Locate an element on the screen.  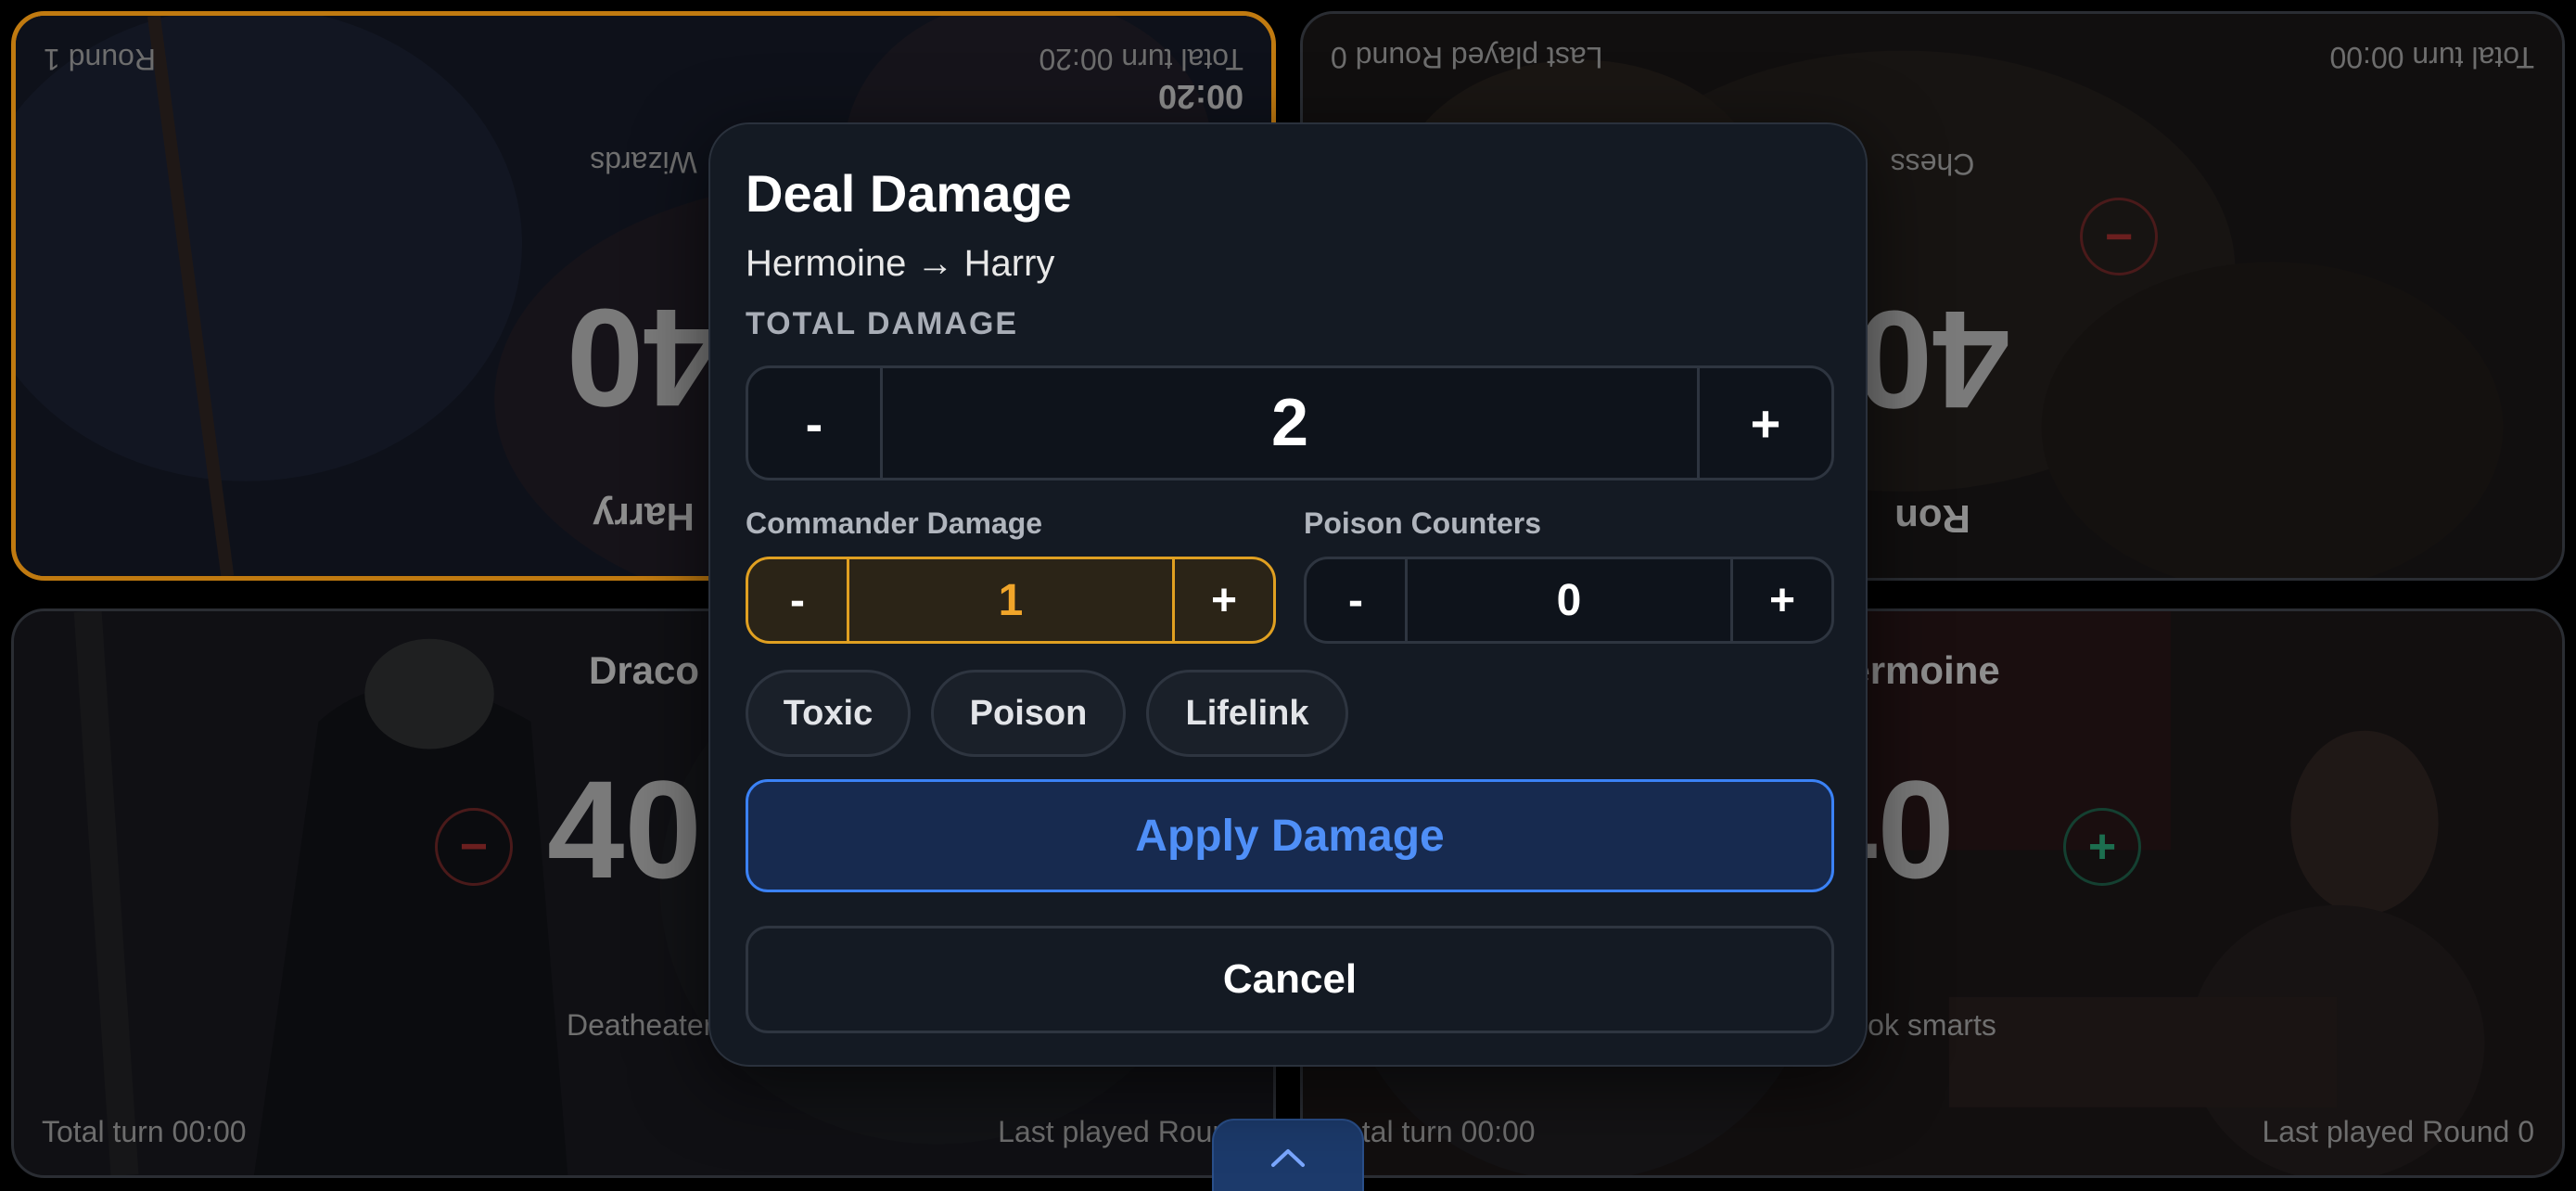
round-label: Last played Round is located at coordinates (1122, 1131).